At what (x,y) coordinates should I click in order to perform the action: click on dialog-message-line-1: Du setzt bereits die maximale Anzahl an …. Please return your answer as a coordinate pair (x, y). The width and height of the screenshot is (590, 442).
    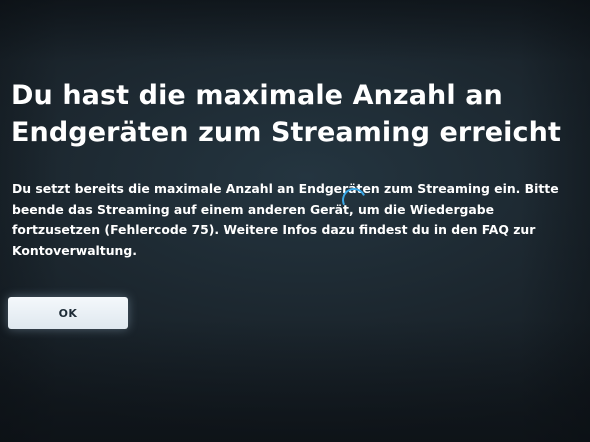
    Looking at the image, I should click on (285, 188).